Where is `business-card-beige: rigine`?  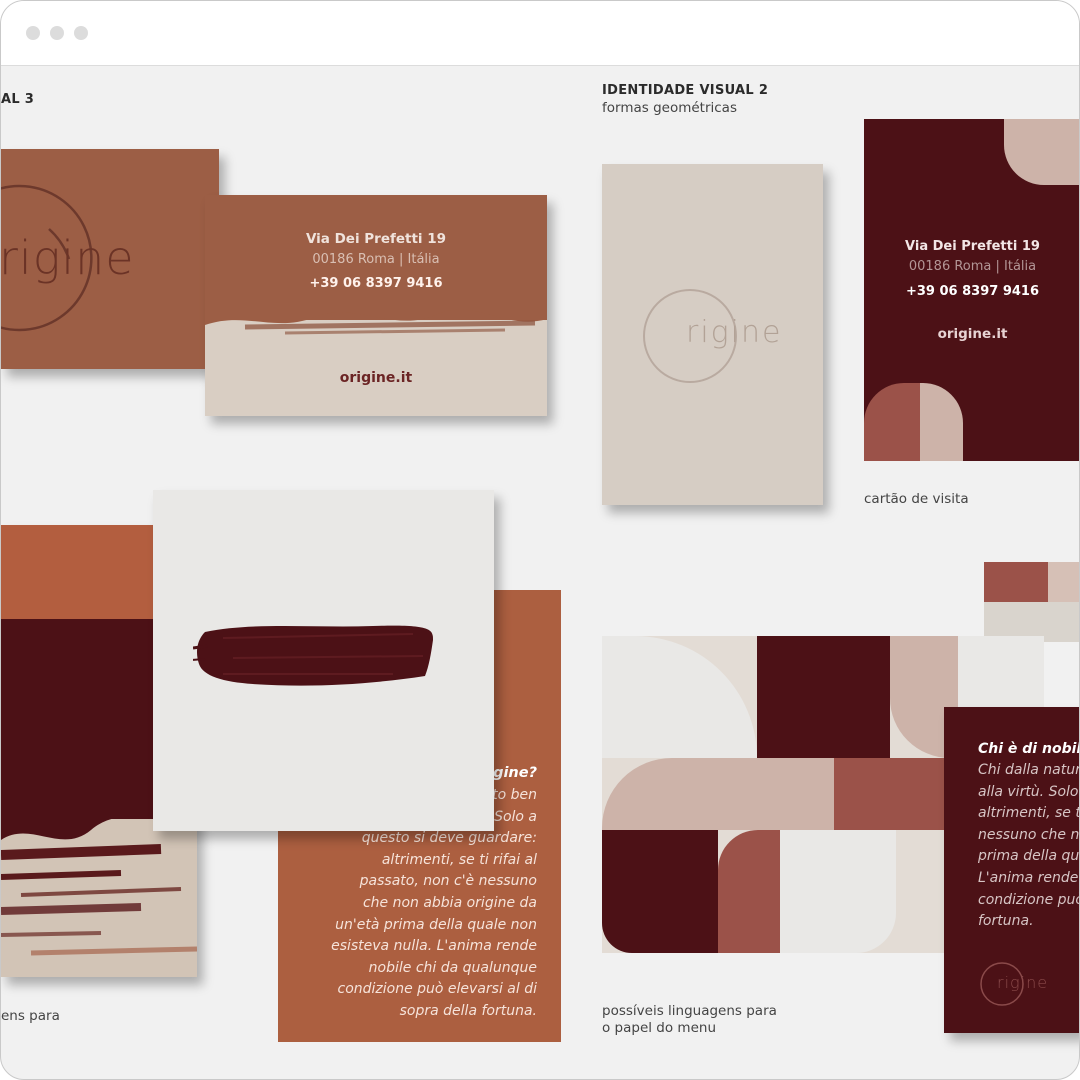
business-card-beige: rigine is located at coordinates (712, 334).